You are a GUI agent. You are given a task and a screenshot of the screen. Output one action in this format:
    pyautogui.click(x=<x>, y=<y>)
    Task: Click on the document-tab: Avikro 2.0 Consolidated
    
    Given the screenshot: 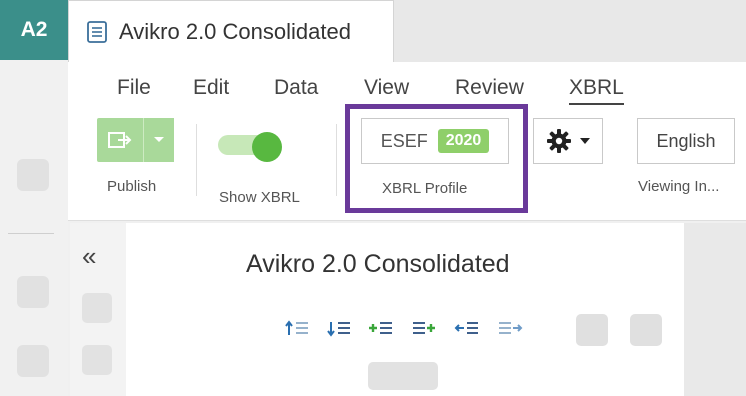 What is the action you would take?
    pyautogui.click(x=231, y=31)
    